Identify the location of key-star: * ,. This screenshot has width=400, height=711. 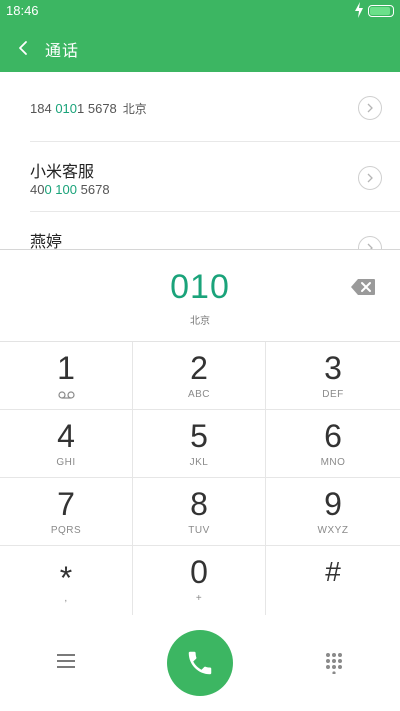
(66, 581).